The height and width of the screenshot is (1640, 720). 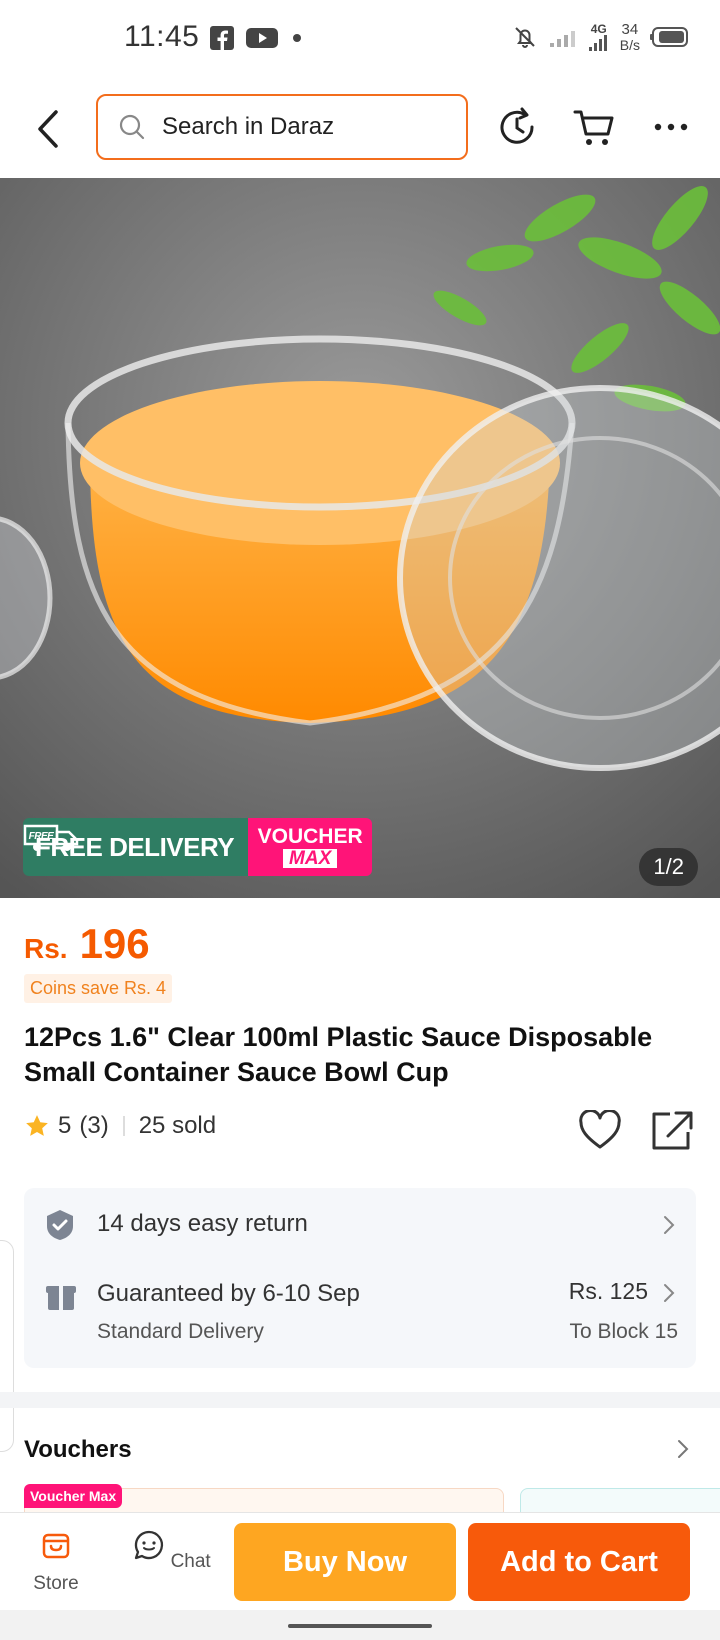 What do you see at coordinates (78, 1449) in the screenshot?
I see `vouchers-title: Vouchers` at bounding box center [78, 1449].